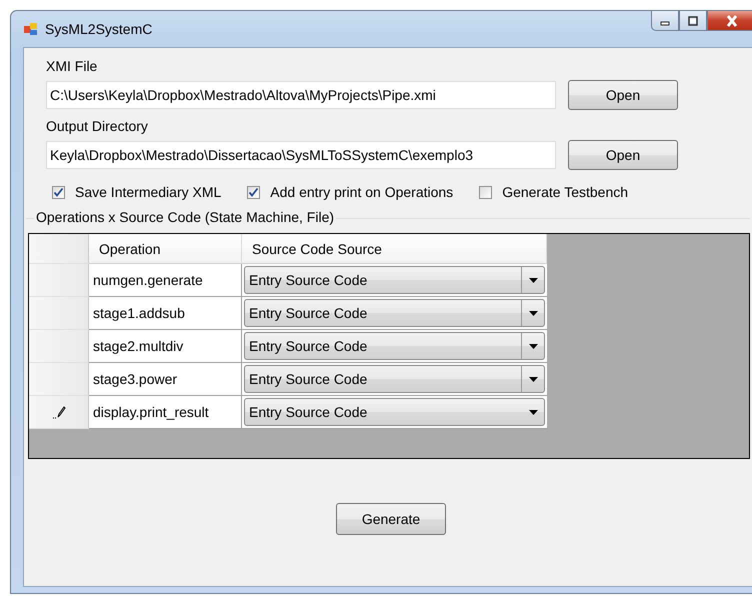  I want to click on maximize-icon, so click(693, 21).